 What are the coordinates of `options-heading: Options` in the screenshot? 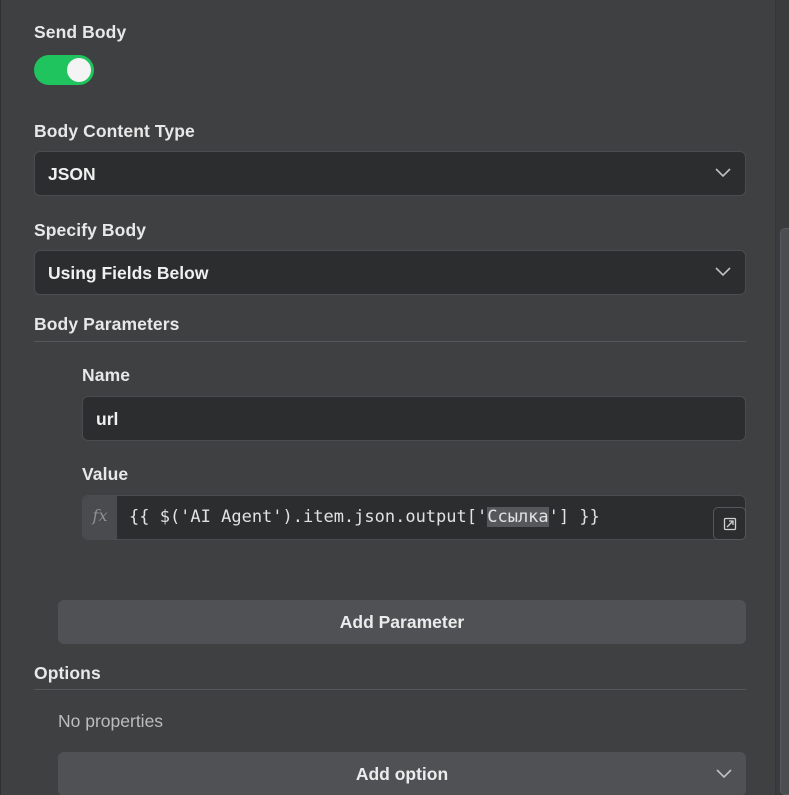 It's located at (67, 673).